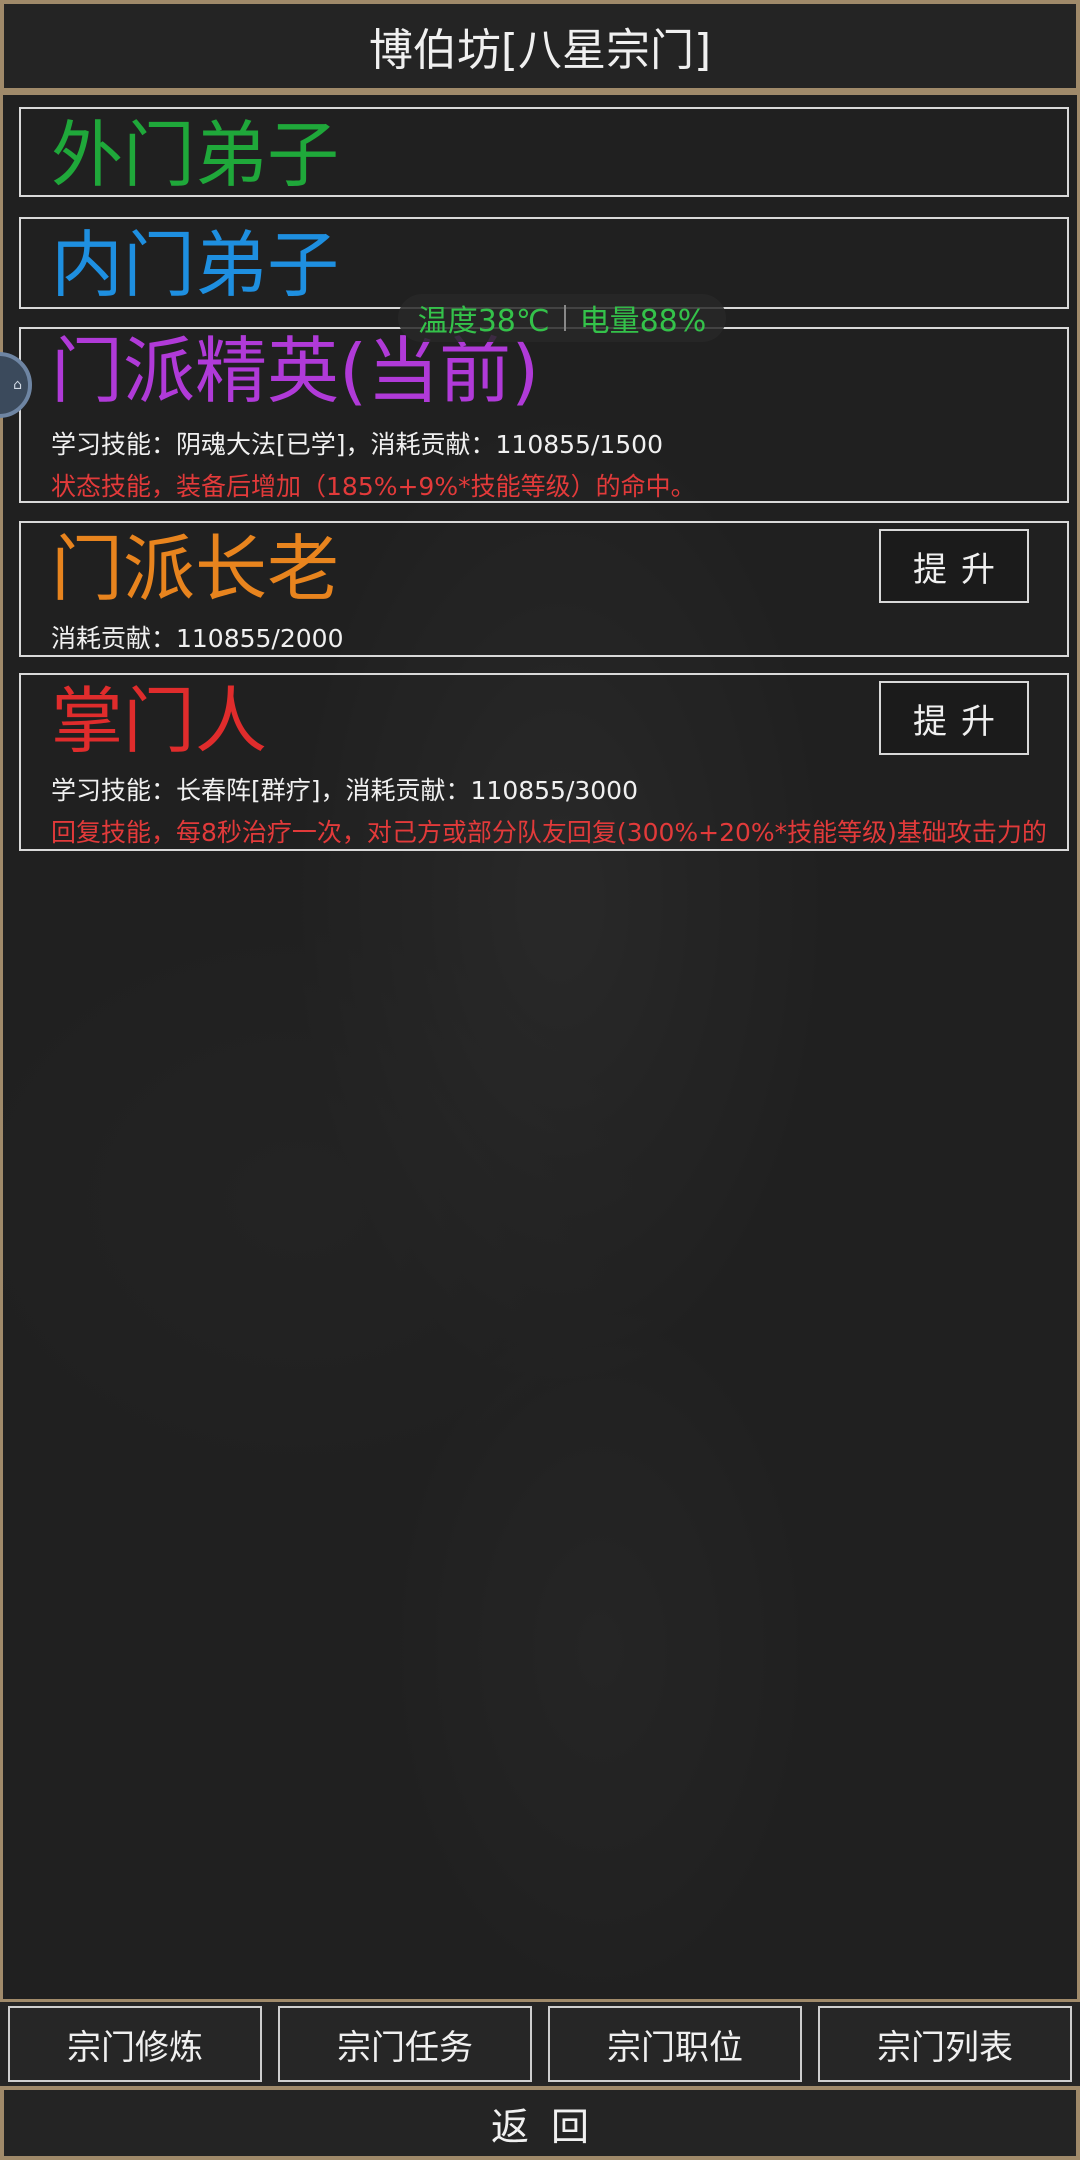 This screenshot has height=2160, width=1080. I want to click on sect-tab-bar: 宗门修炼 宗门任务 宗门职位 宗门列表, so click(540, 2046).